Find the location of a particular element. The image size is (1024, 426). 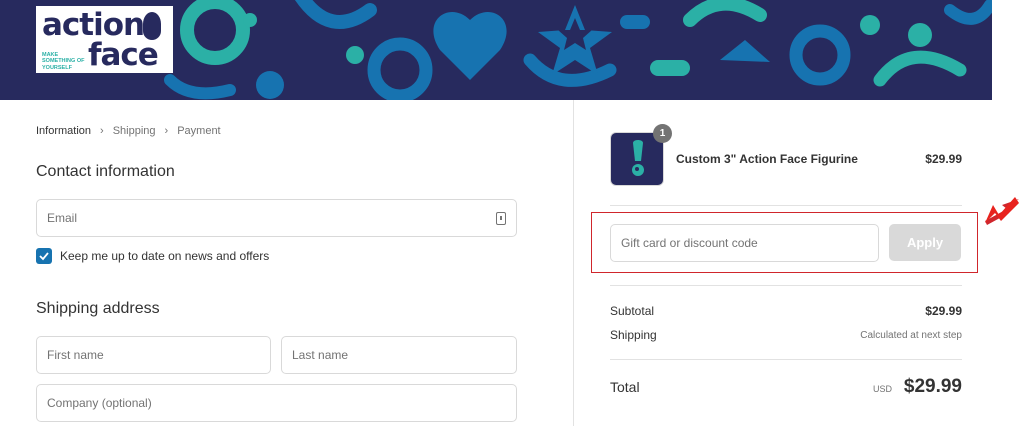

email-field-wrapper is located at coordinates (276, 218).